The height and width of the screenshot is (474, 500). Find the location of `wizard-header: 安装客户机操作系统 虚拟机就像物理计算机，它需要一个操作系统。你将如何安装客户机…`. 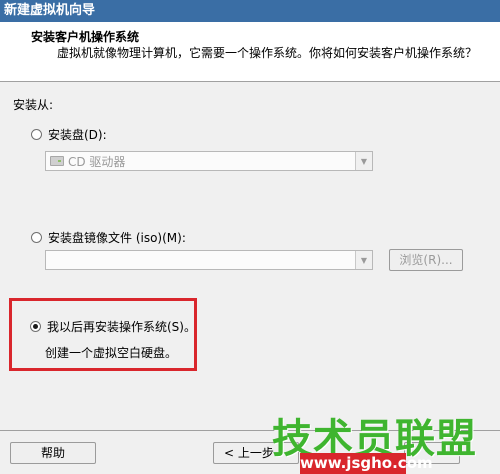

wizard-header: 安装客户机操作系统 虚拟机就像物理计算机，它需要一个操作系统。你将如何安装客户机… is located at coordinates (250, 52).